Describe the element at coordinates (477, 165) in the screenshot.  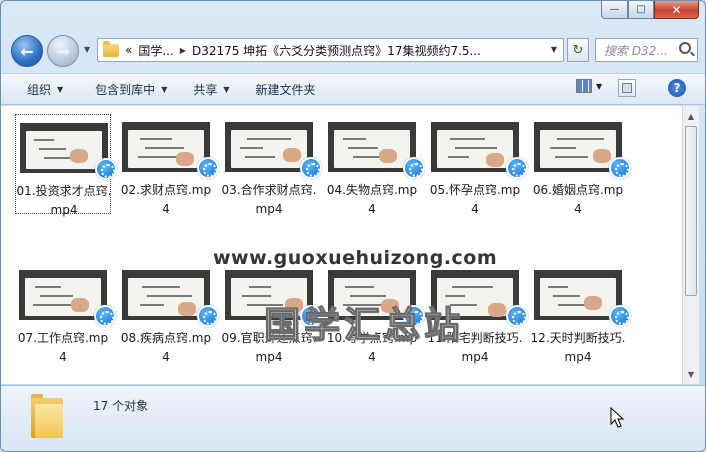
I see `file-item: 05.怀孕点窍.mp4` at that location.